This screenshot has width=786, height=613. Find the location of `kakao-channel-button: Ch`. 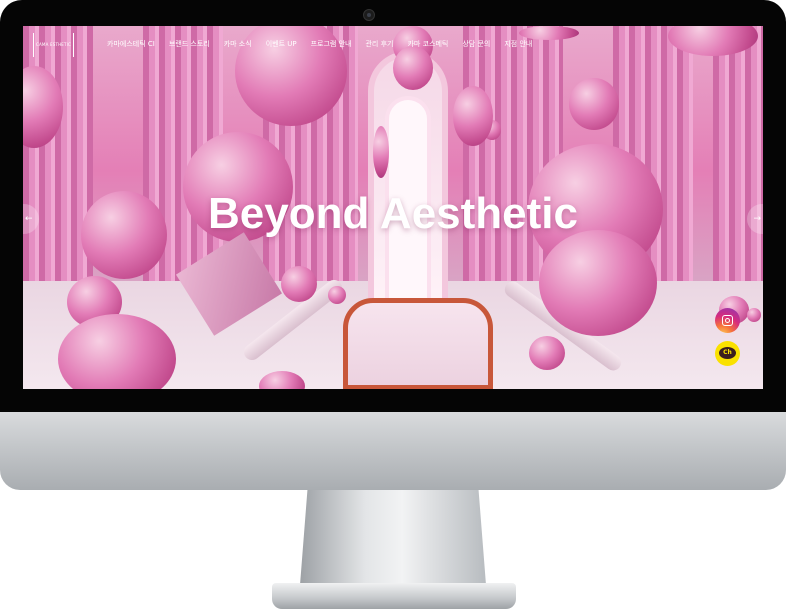

kakao-channel-button: Ch is located at coordinates (727, 353).